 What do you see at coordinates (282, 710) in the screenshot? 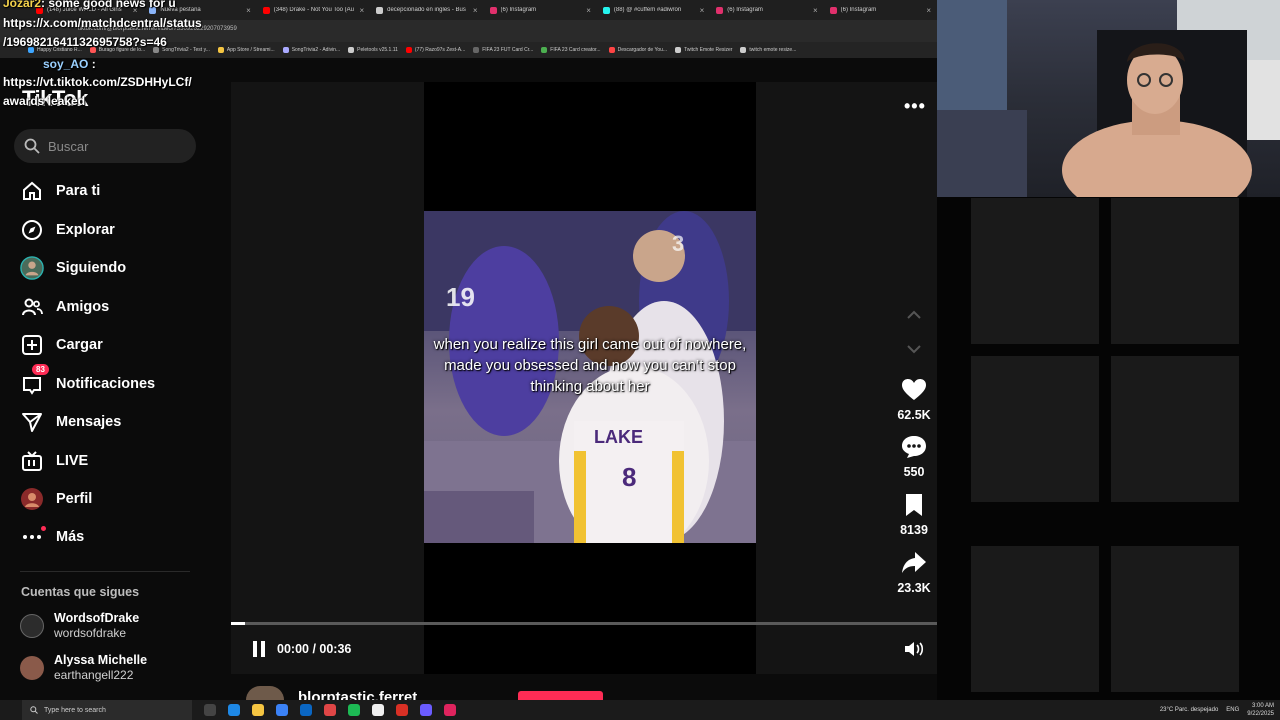
I see `store-icon` at bounding box center [282, 710].